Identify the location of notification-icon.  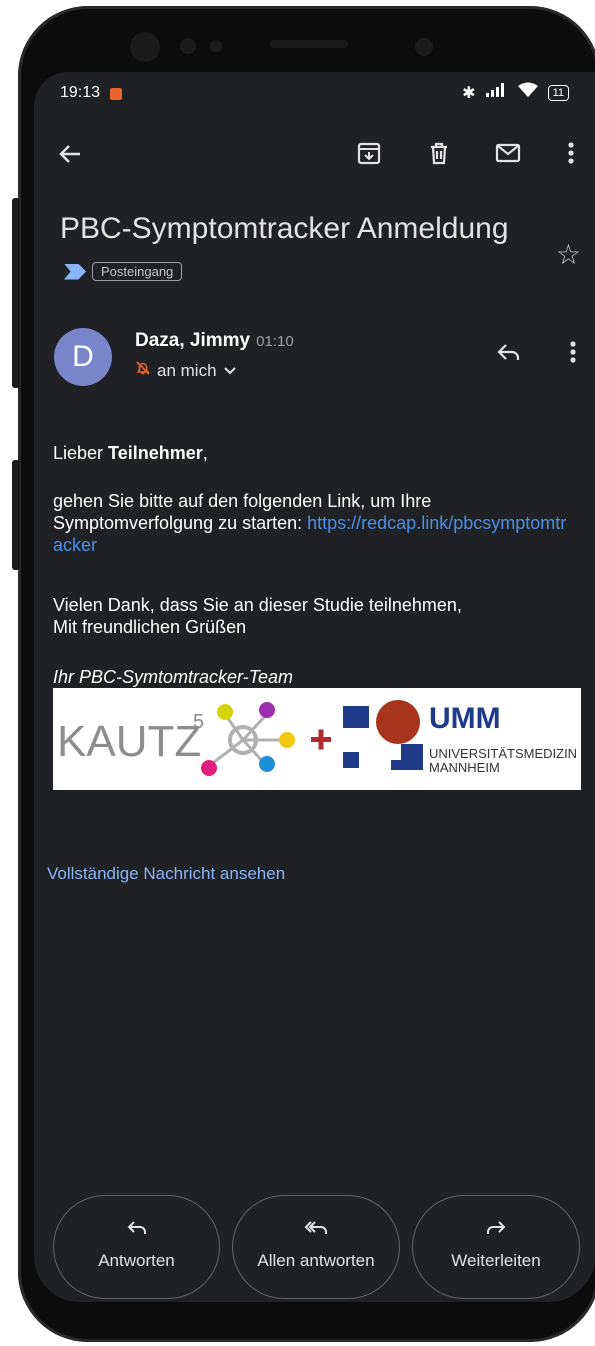
(116, 94).